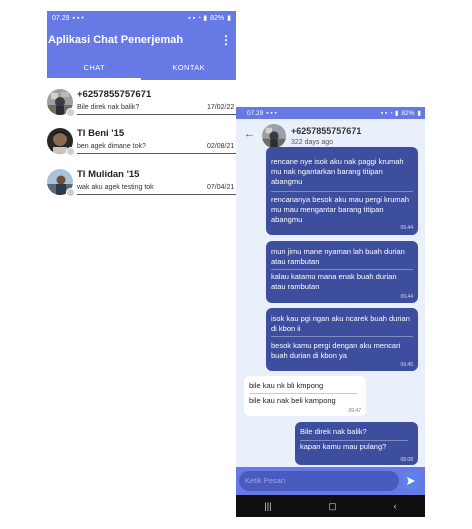 Image resolution: width=472 pixels, height=529 pixels. I want to click on tab-kontak: KONTAK, so click(189, 67).